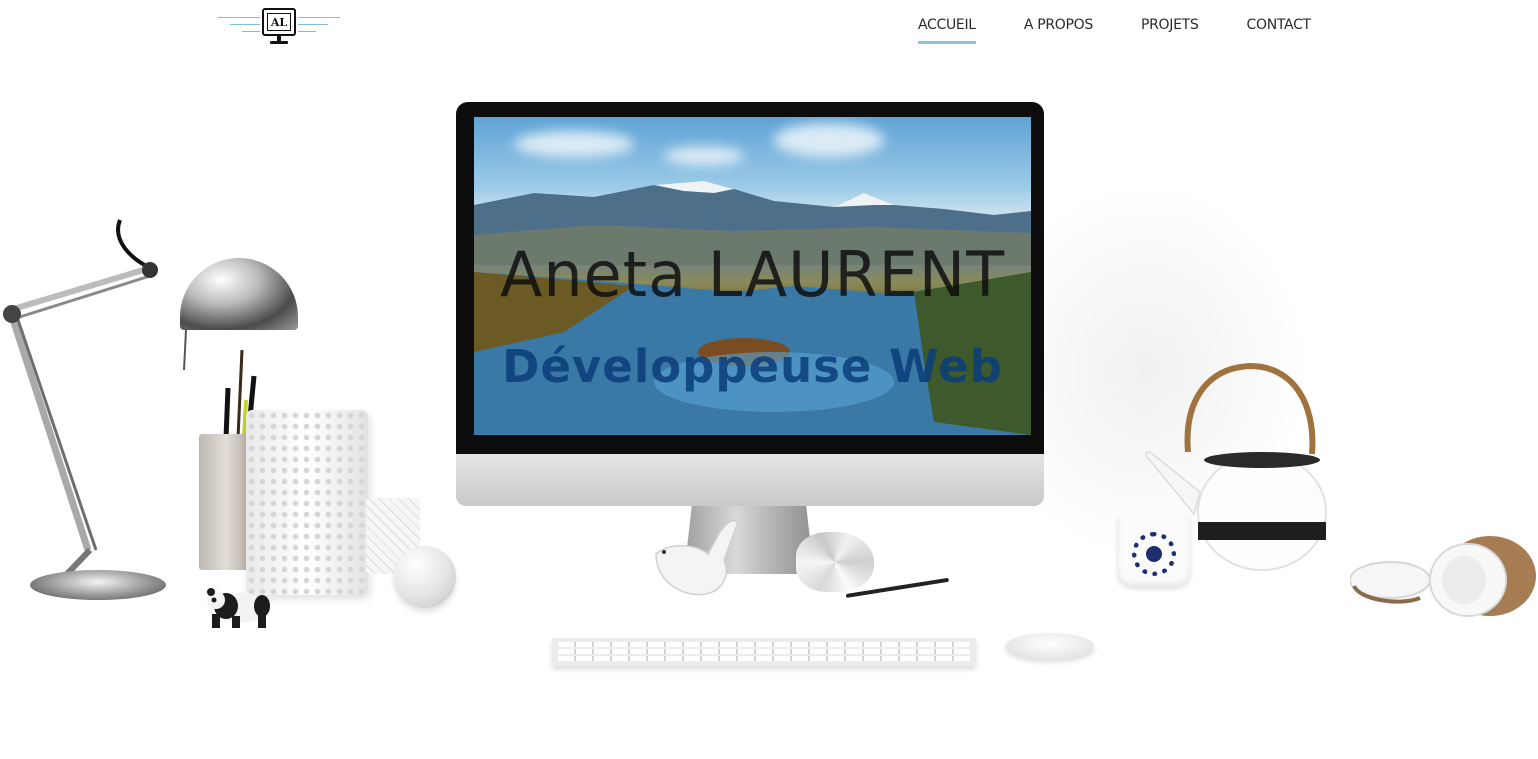  Describe the element at coordinates (835, 562) in the screenshot. I see `crumpled-paper` at that location.